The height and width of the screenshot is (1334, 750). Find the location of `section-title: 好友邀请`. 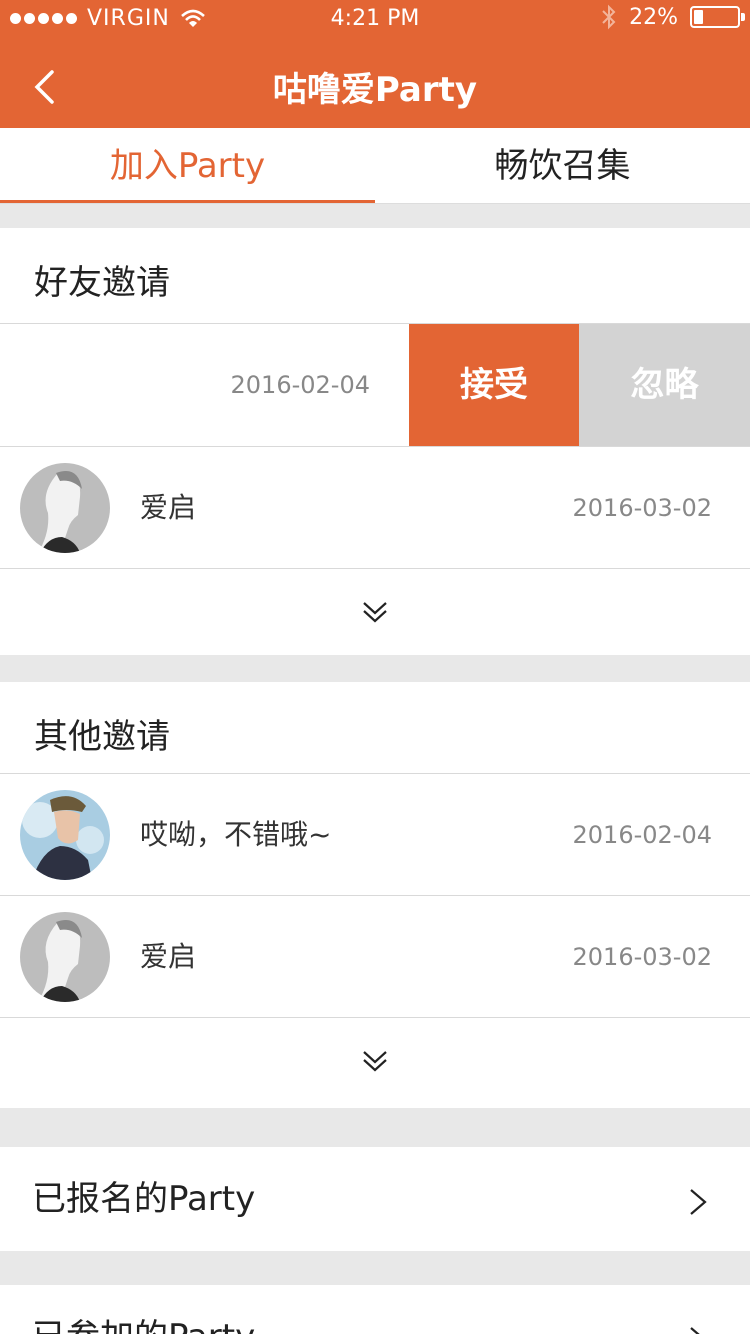

section-title: 好友邀请 is located at coordinates (375, 276).